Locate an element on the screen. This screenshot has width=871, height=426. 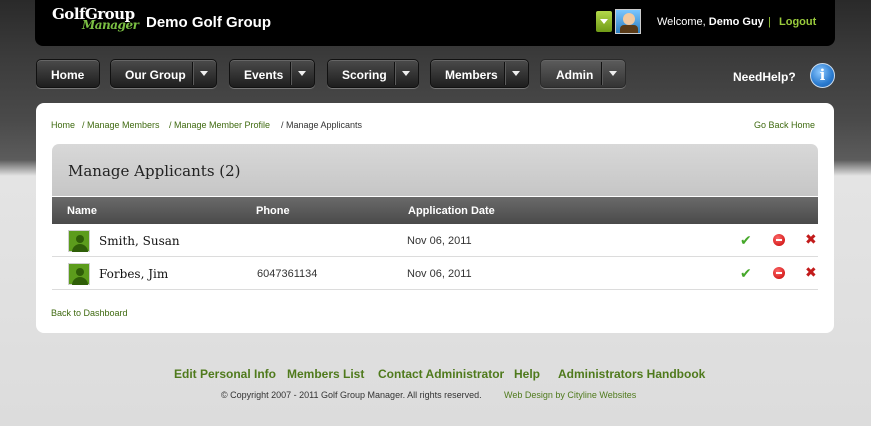
column-header-application-date: Application Date is located at coordinates (451, 211).